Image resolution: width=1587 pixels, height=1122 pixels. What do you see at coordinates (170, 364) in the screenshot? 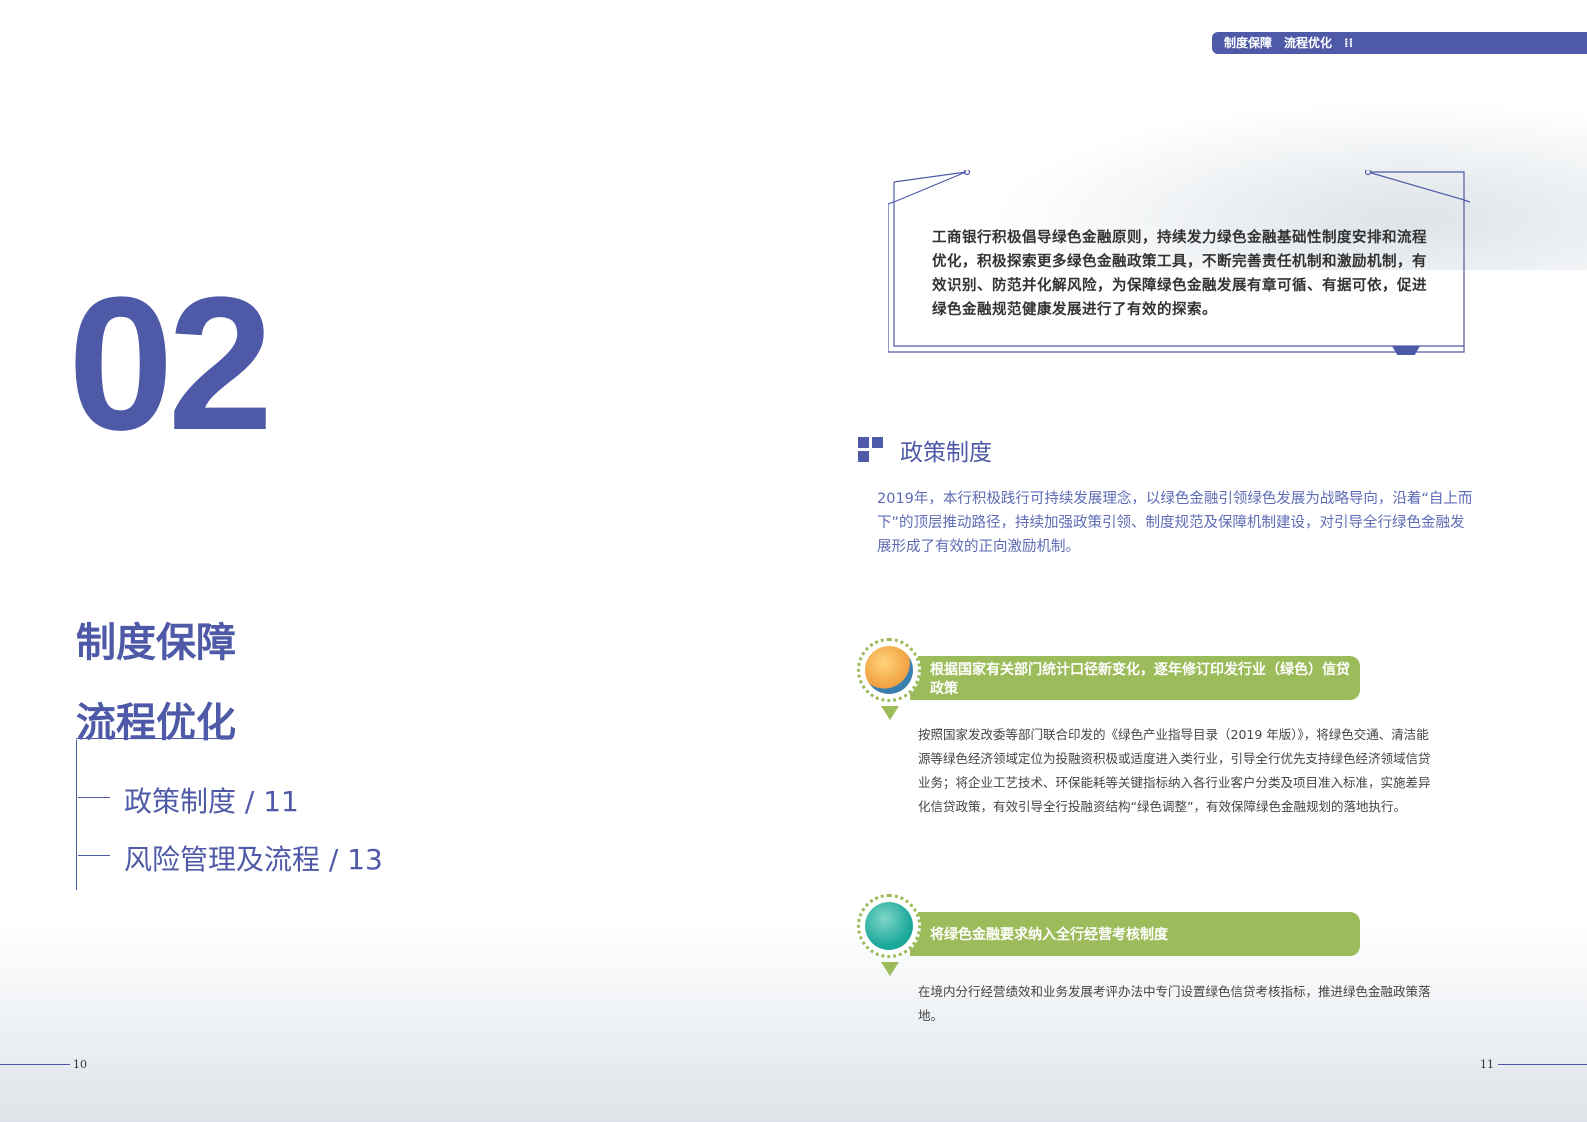
I see `chapter-number: 02` at bounding box center [170, 364].